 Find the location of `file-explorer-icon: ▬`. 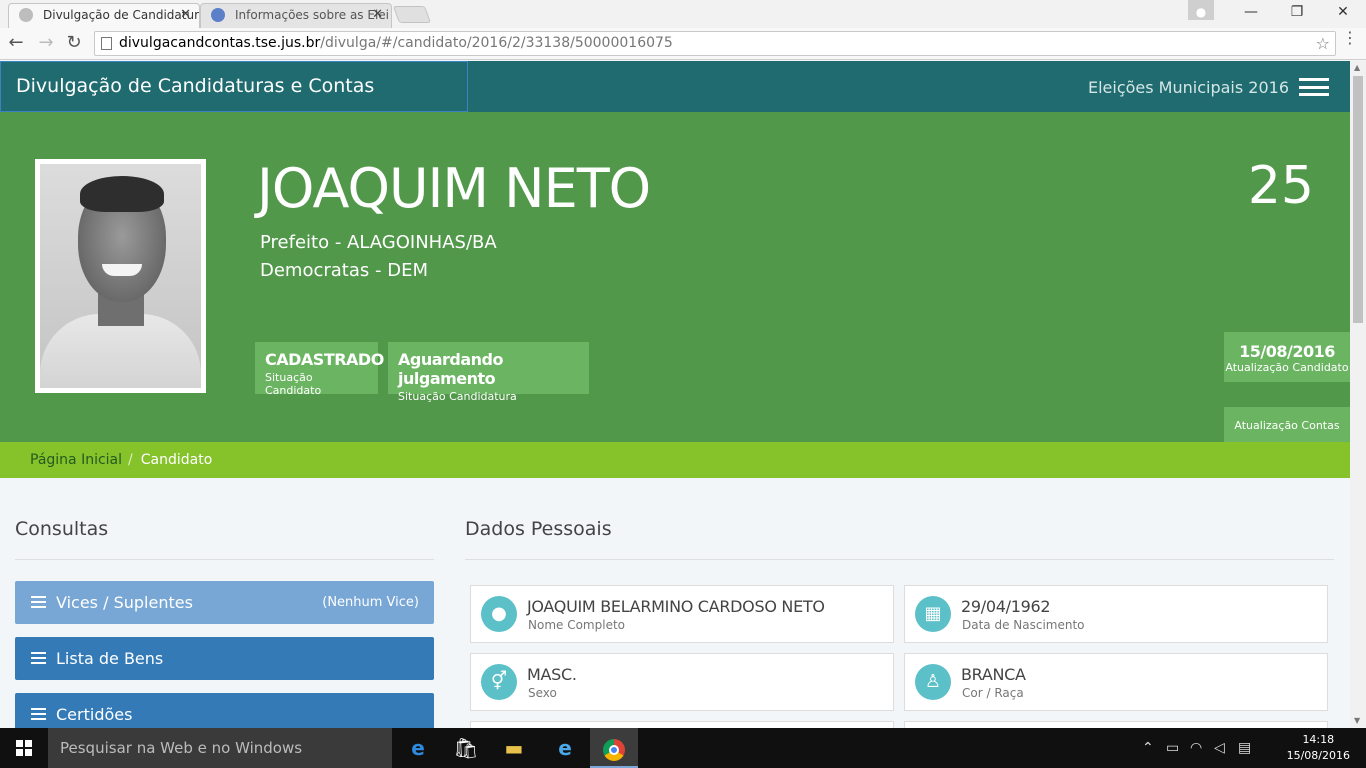

file-explorer-icon: ▬ is located at coordinates (514, 748).